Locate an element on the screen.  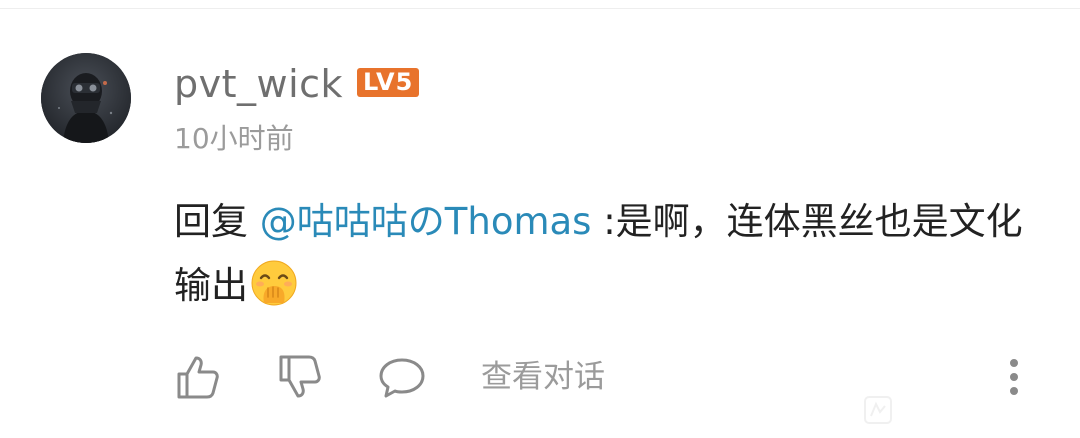
level-badge: LV5 is located at coordinates (388, 82).